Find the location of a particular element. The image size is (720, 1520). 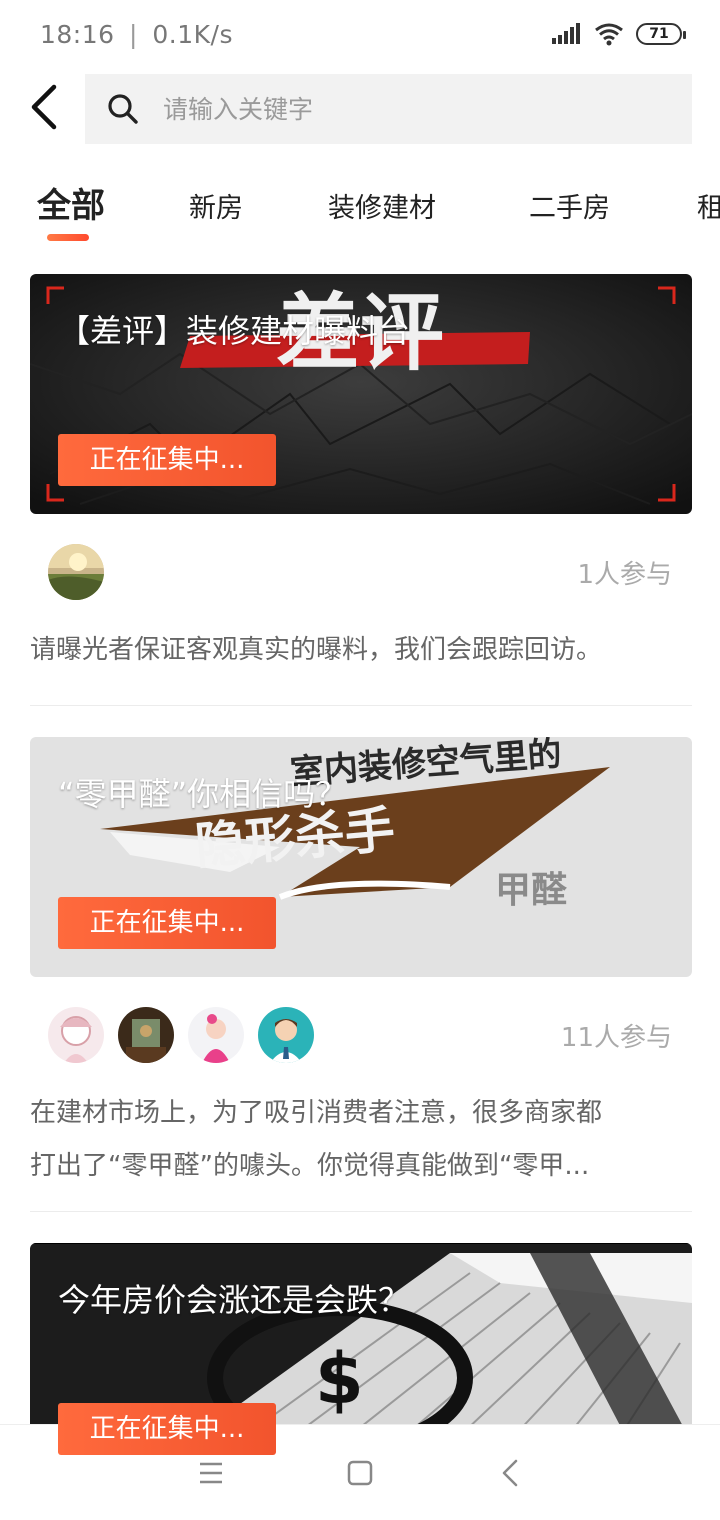

back-arrow-icon is located at coordinates (44, 107).